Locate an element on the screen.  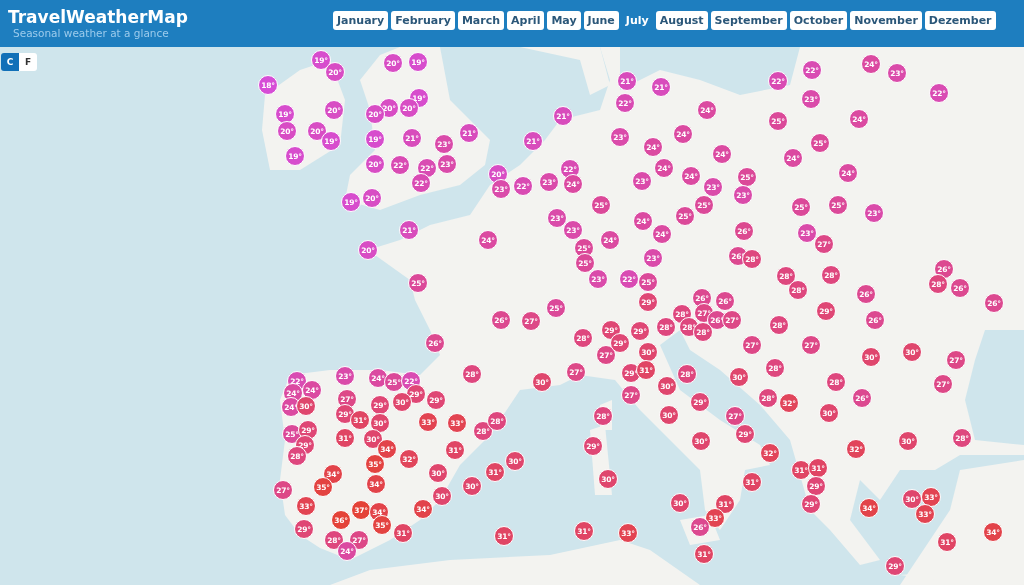
month-tab: January is located at coordinates (361, 20).